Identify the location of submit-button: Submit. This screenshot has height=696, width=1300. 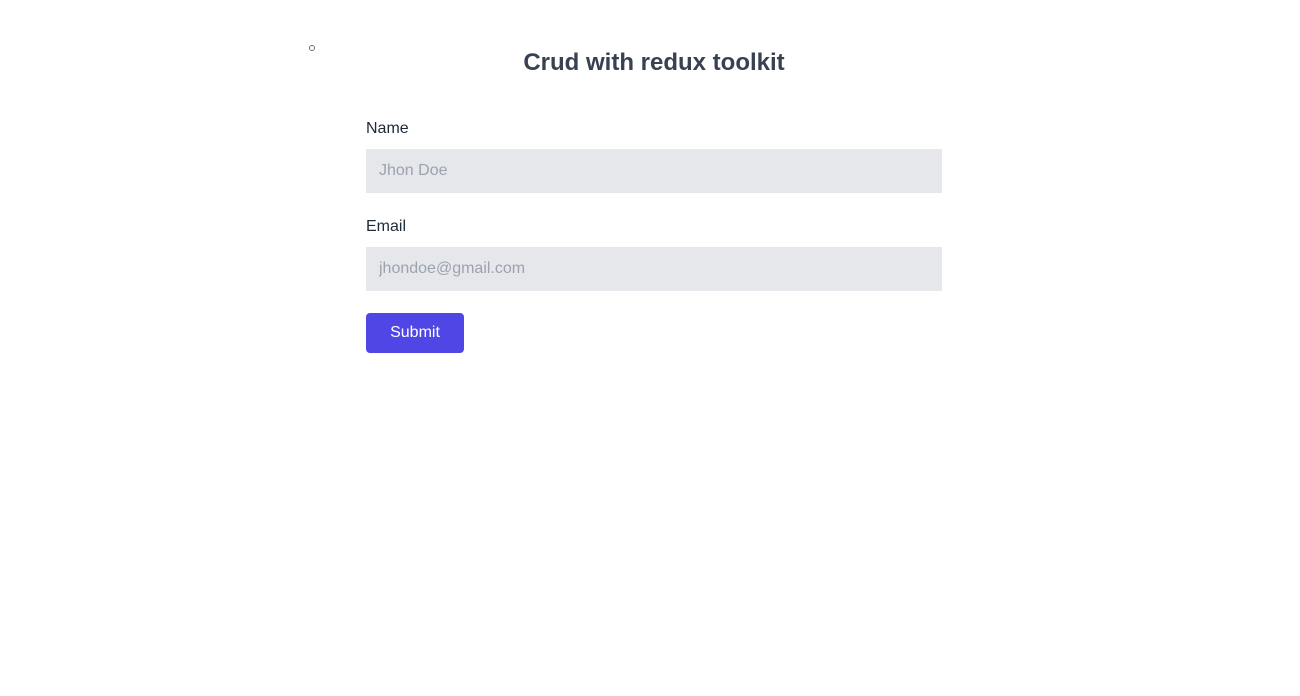
(415, 333).